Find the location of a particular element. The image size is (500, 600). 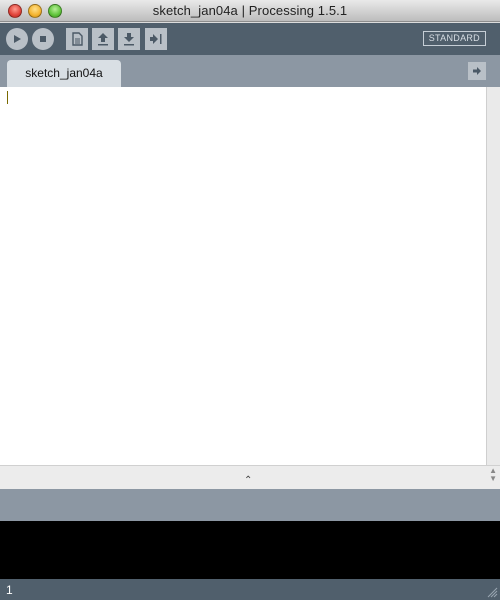

tab-strip: sketch_jan04a is located at coordinates (250, 71).